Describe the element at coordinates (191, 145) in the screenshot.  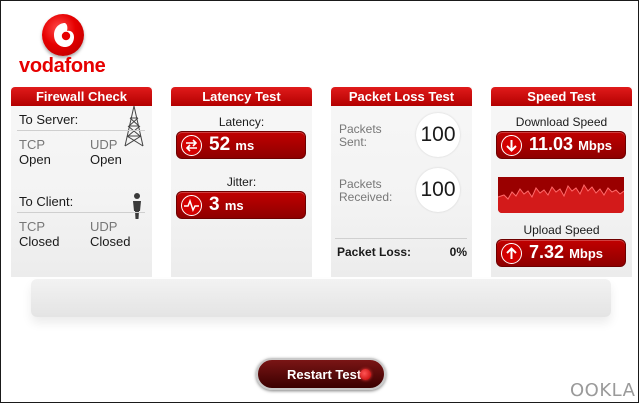
I see `latency-exchange-icon` at that location.